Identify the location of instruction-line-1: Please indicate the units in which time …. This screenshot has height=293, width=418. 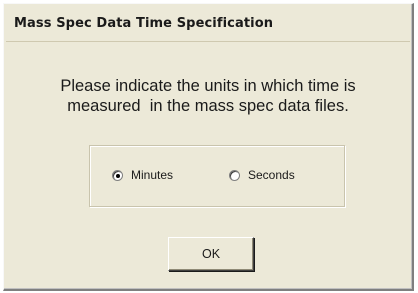
(208, 86).